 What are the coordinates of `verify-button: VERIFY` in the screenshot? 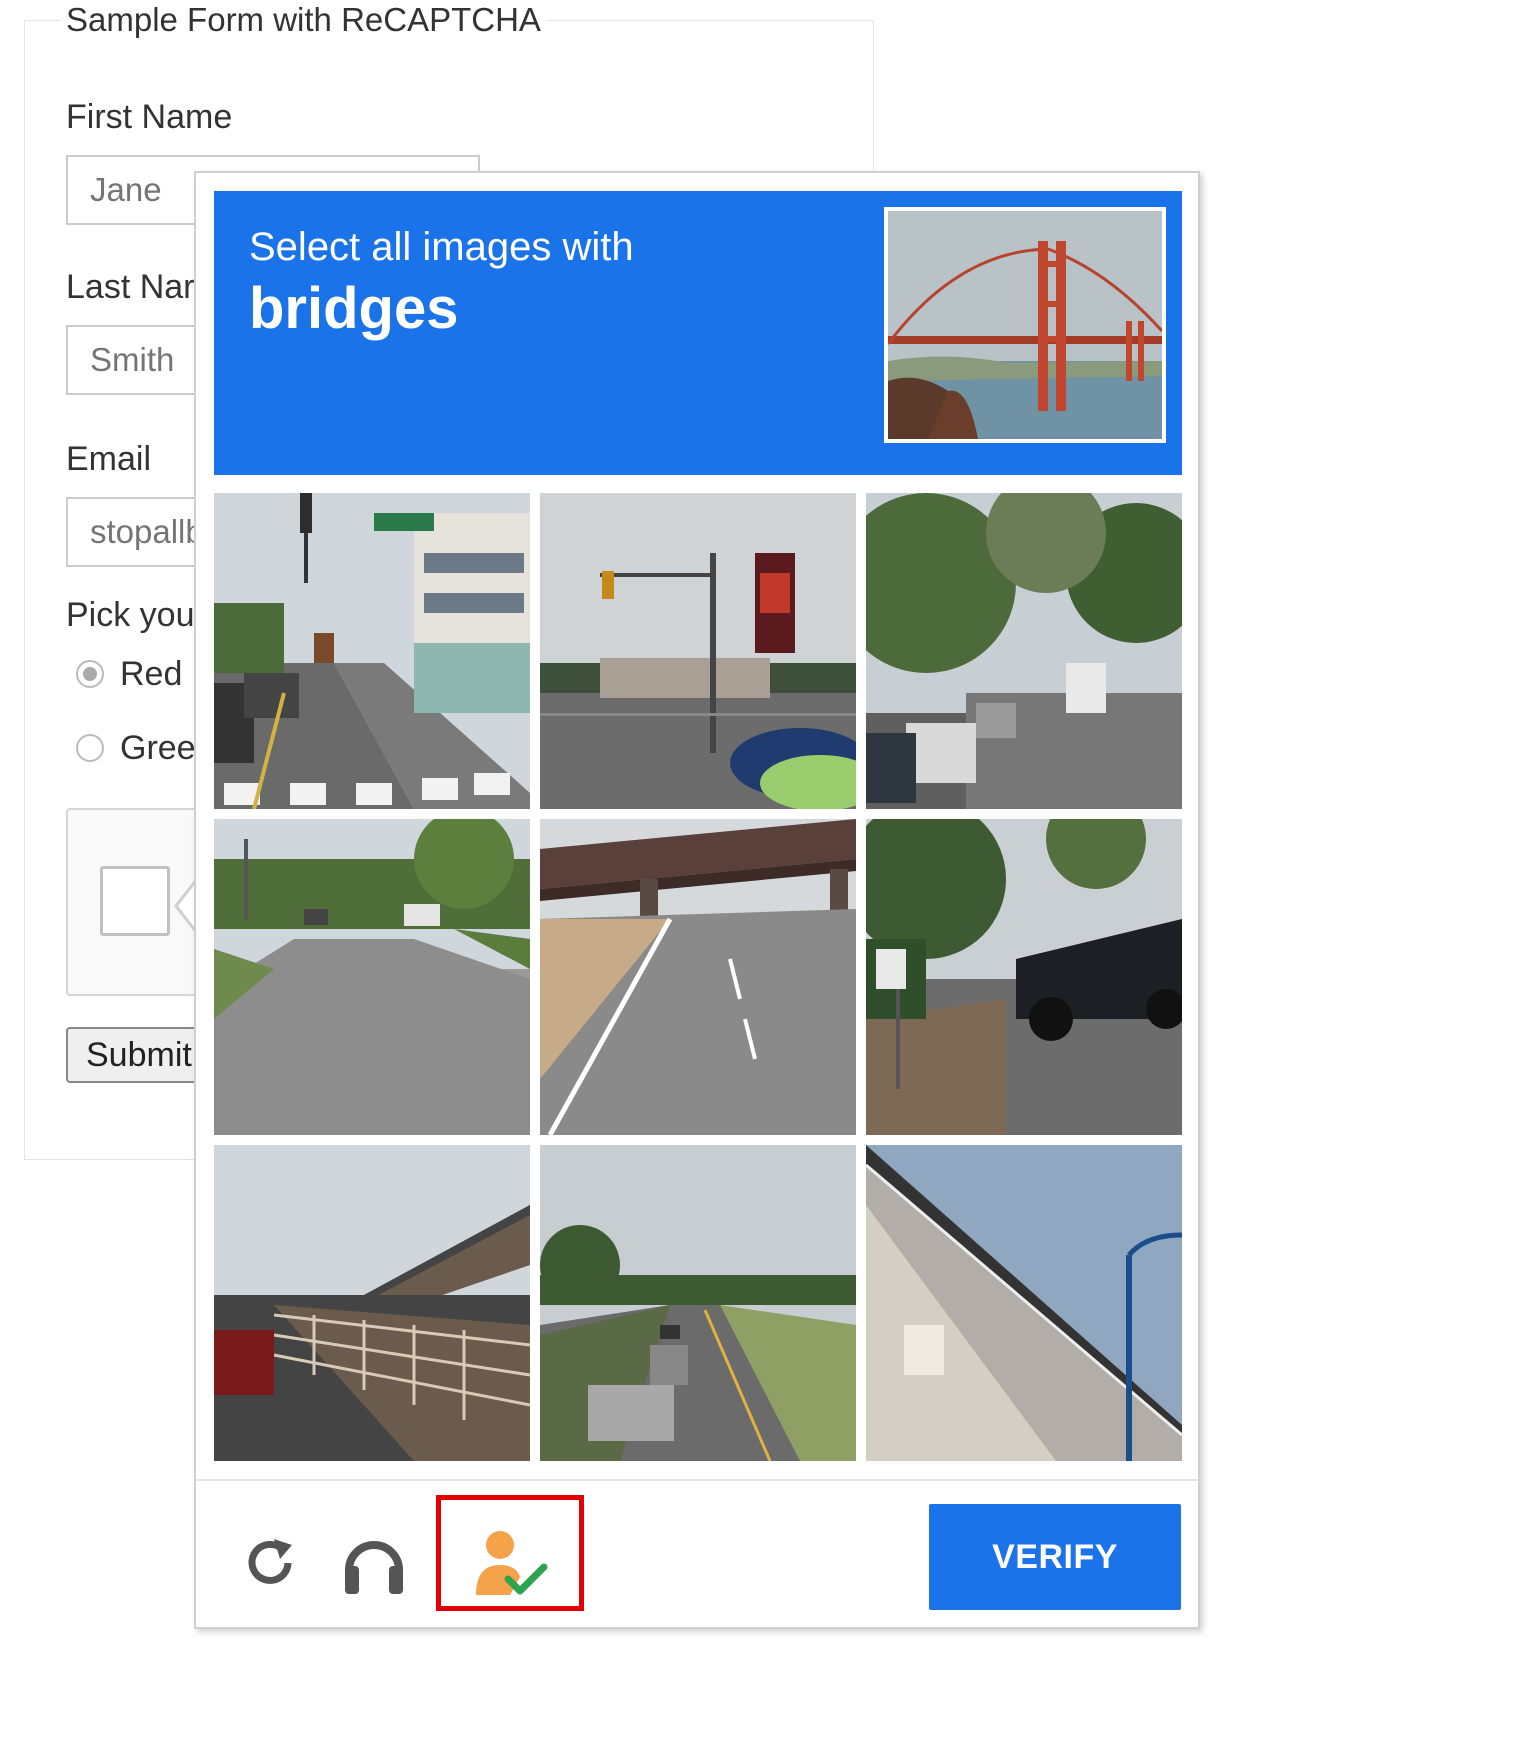 It's located at (1055, 1557).